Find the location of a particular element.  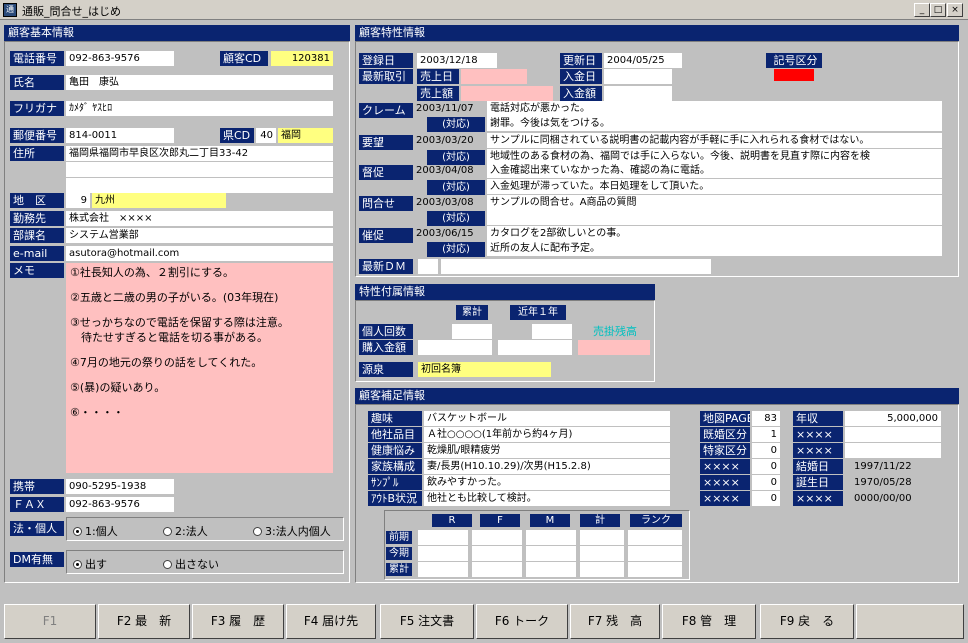

dm-radio-yes: 出す is located at coordinates (90, 564).